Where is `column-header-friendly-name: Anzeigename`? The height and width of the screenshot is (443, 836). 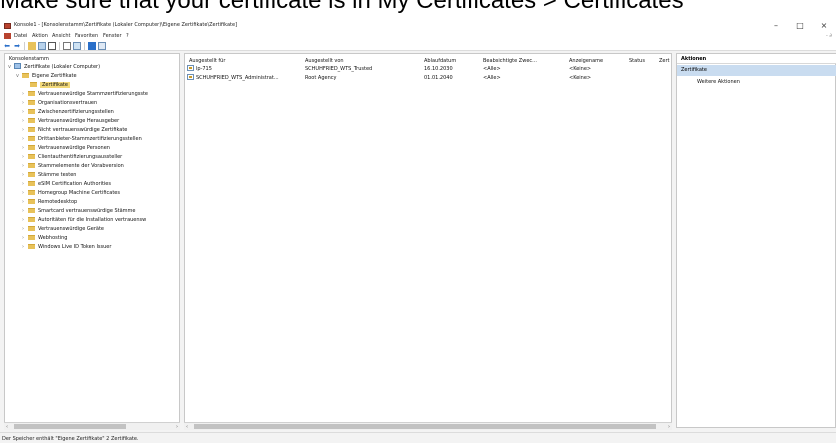
column-header-friendly-name: Anzeigename is located at coordinates (586, 61).